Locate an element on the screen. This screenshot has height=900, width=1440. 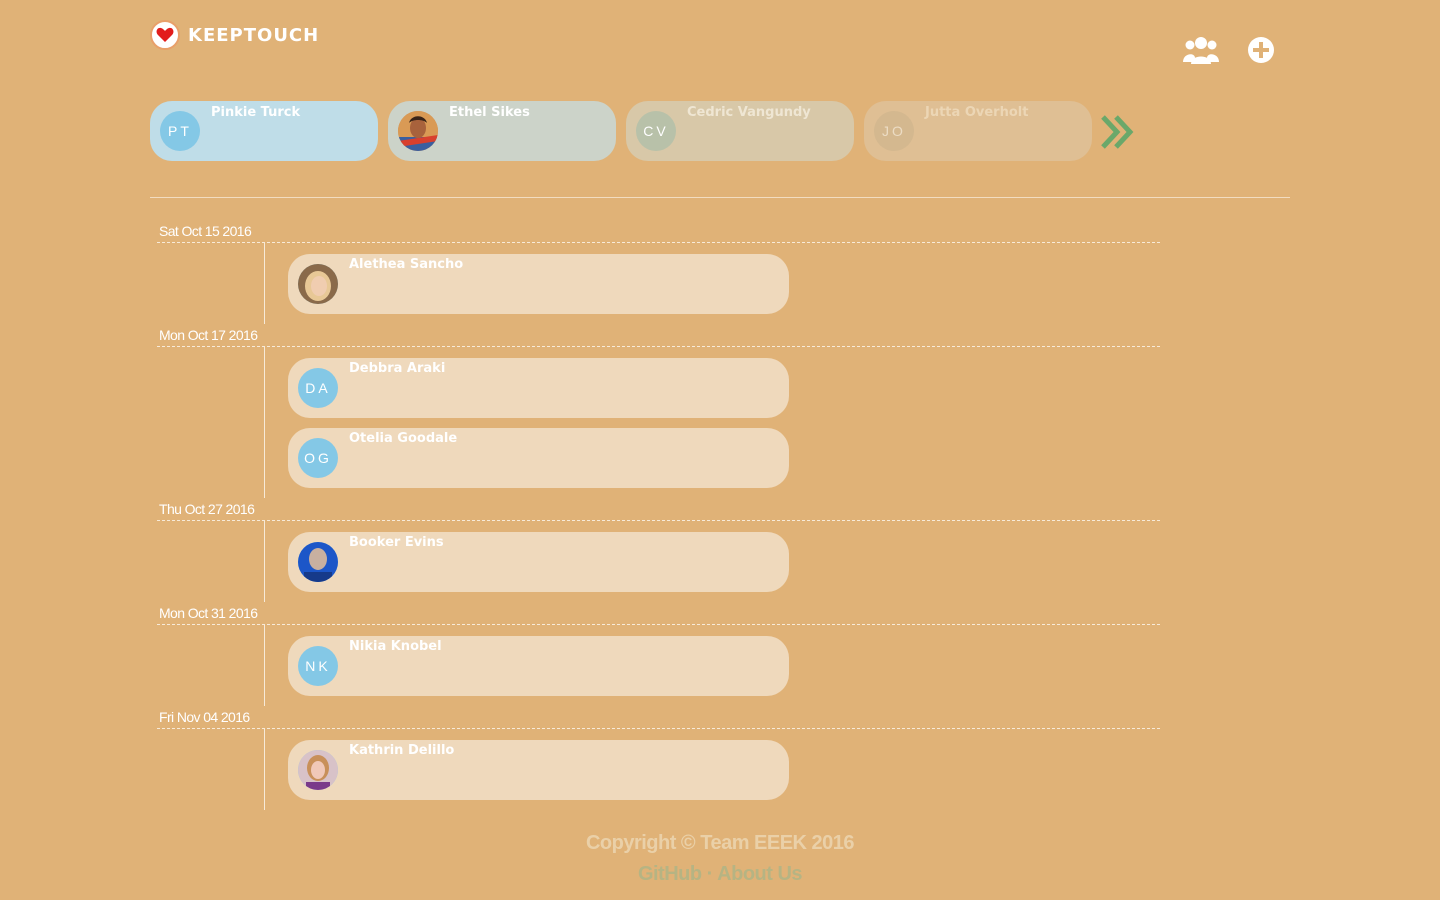
github-link: GitHub is located at coordinates (670, 874).